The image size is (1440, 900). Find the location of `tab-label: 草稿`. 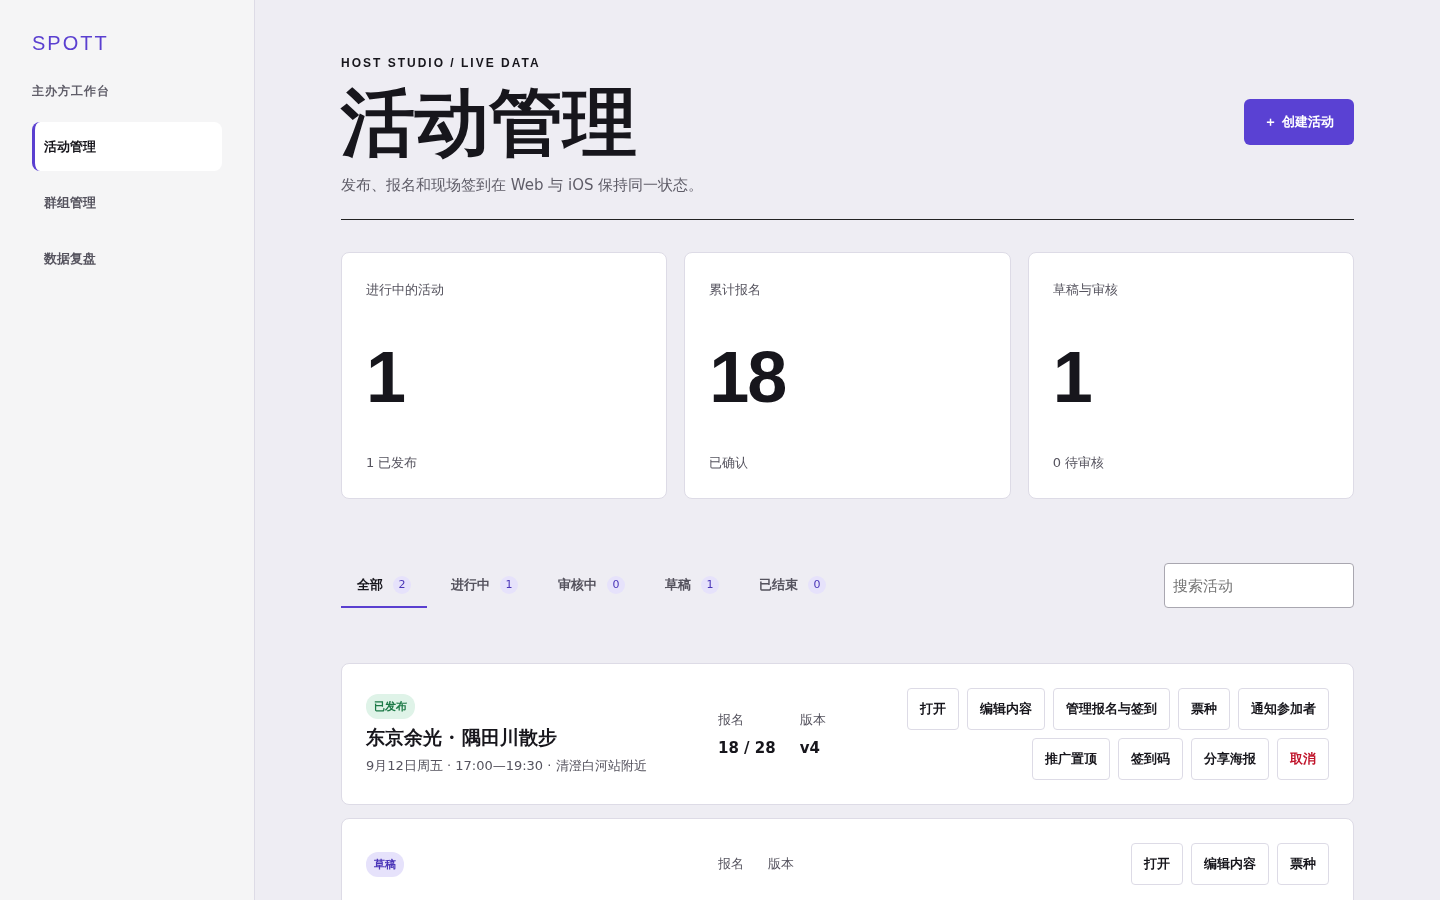

tab-label: 草稿 is located at coordinates (678, 584).